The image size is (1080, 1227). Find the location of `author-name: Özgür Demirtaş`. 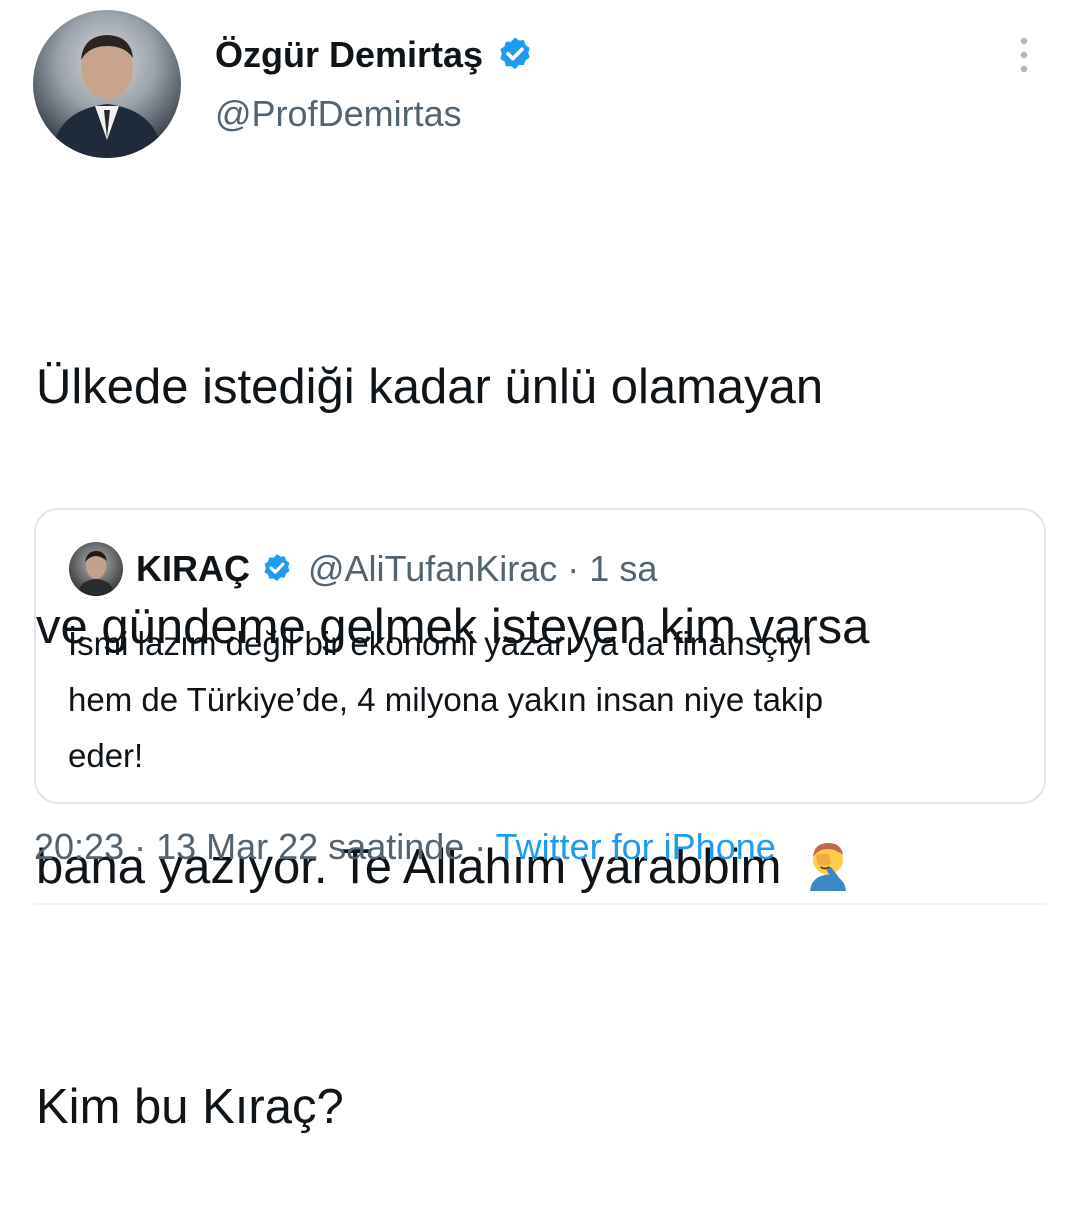

author-name: Özgür Demirtaş is located at coordinates (349, 55).